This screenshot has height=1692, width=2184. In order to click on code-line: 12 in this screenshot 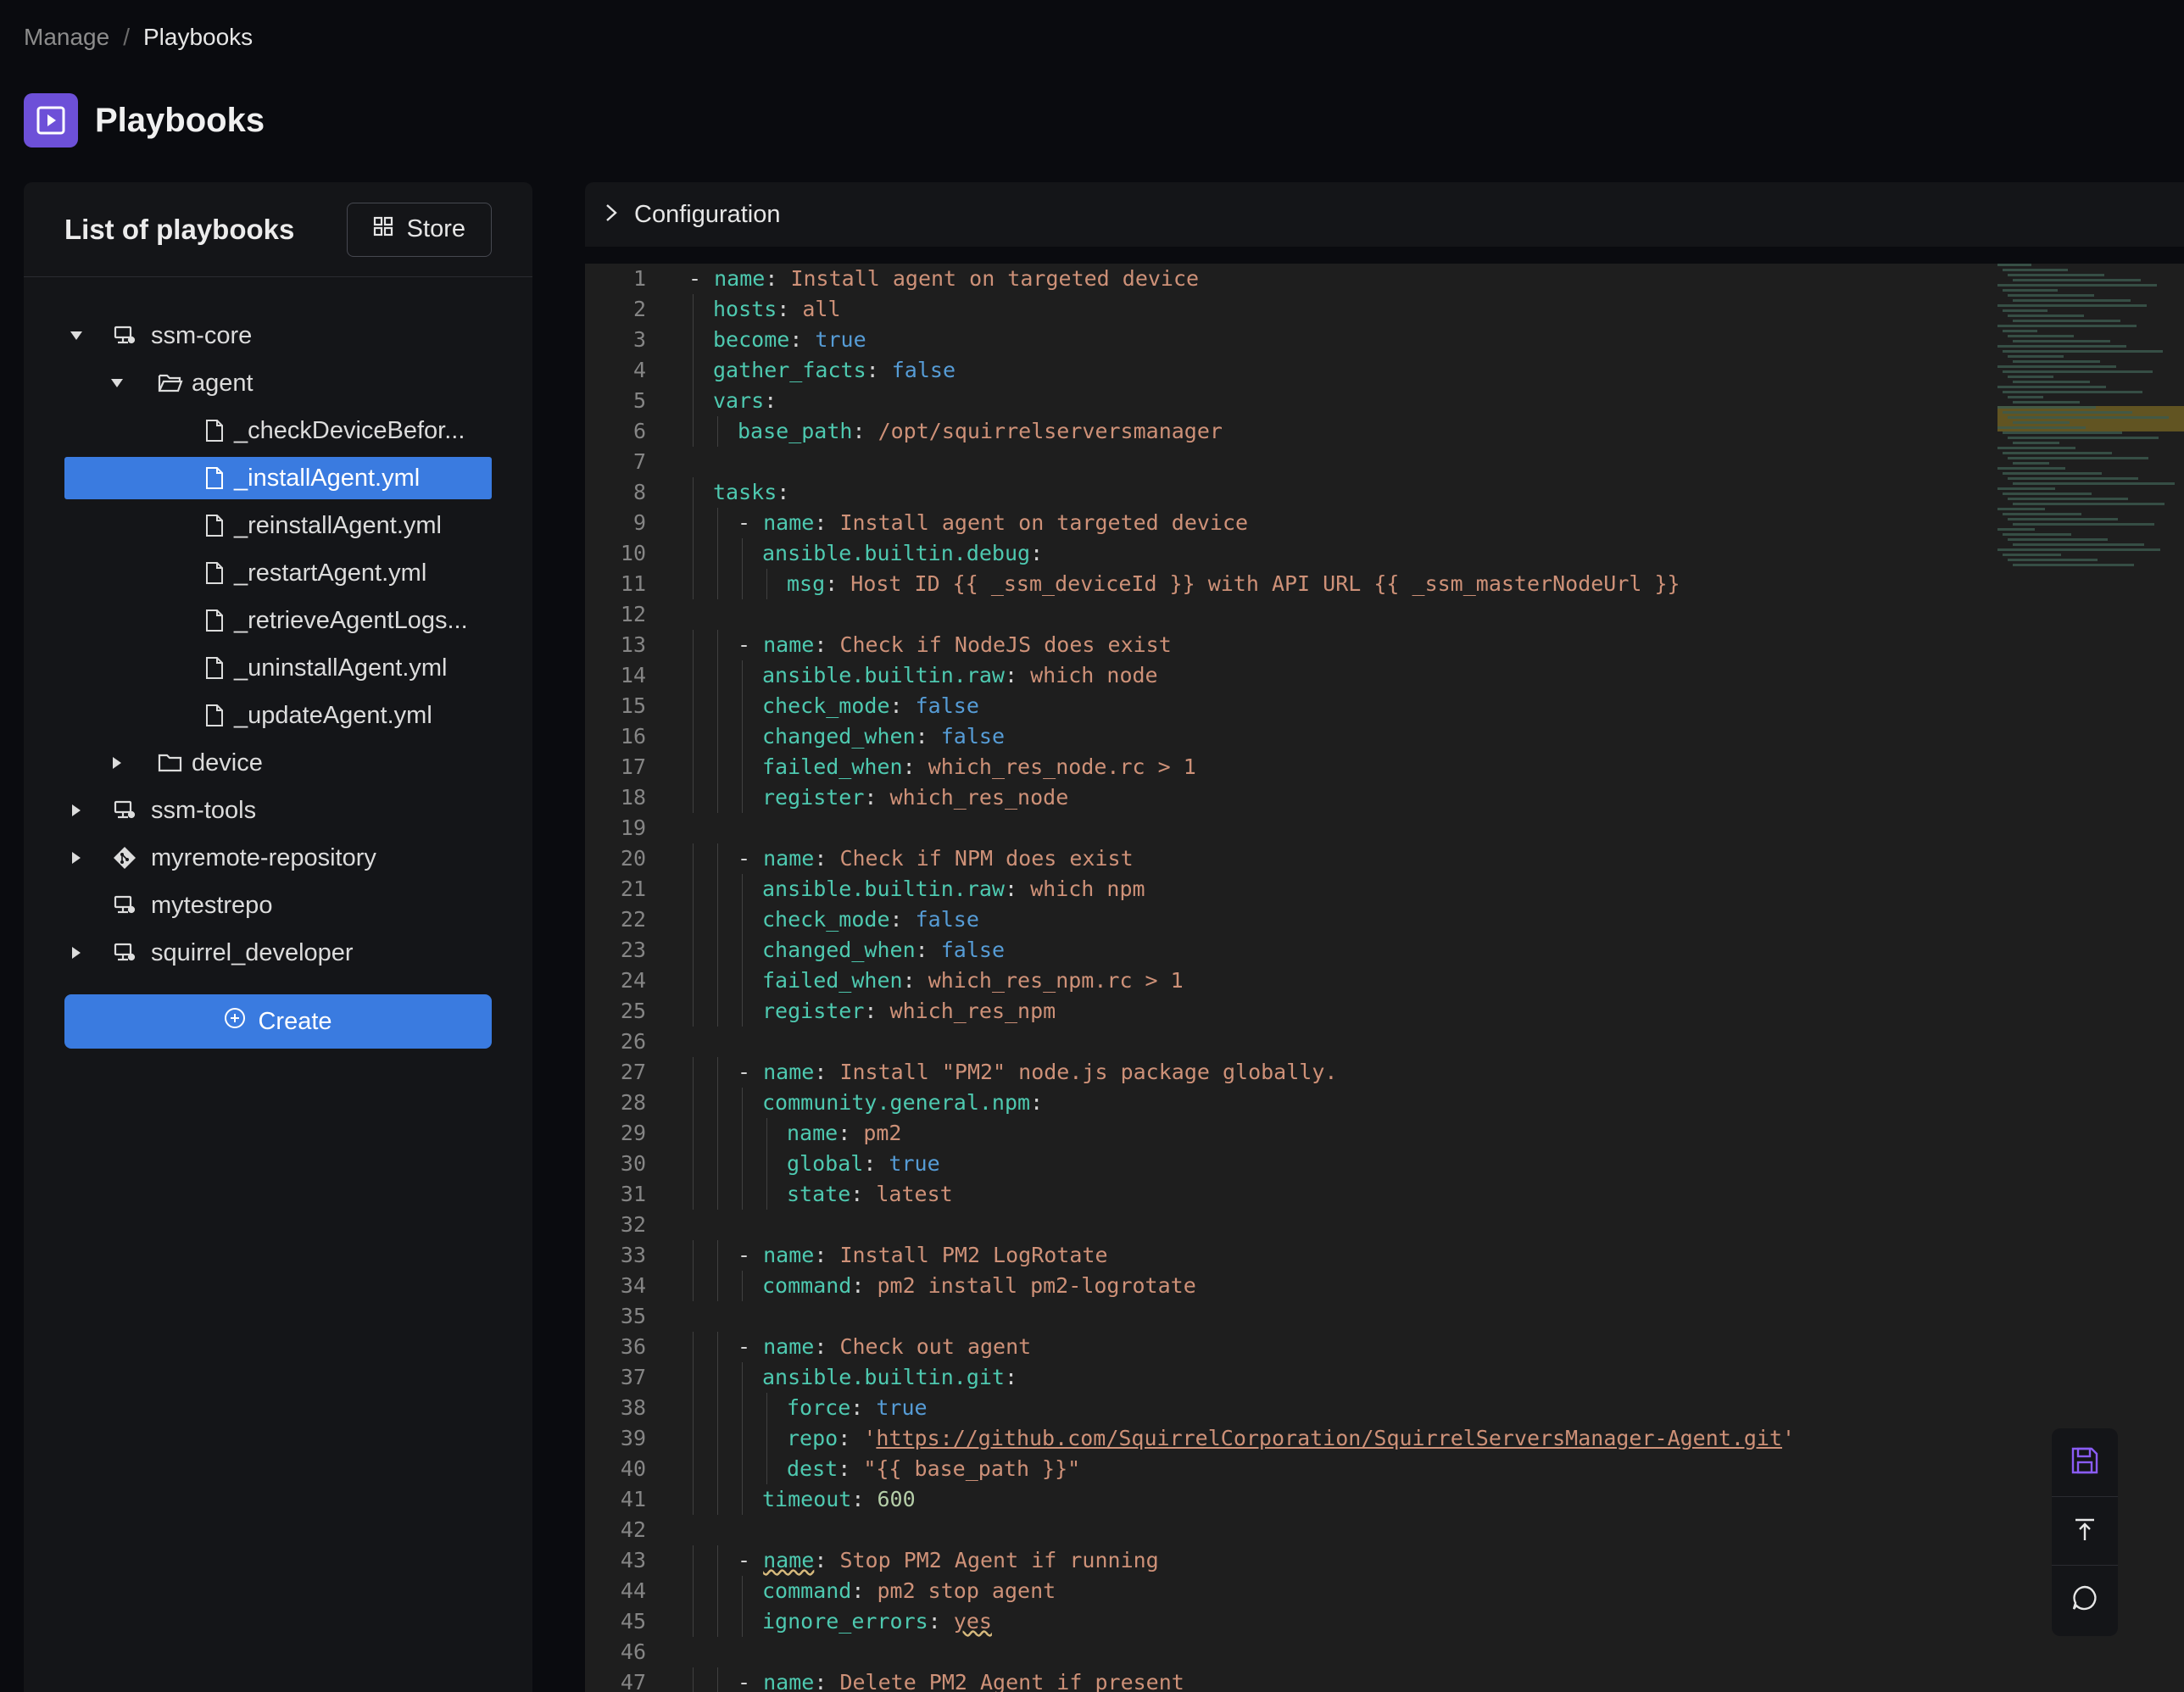, I will do `click(1284, 614)`.